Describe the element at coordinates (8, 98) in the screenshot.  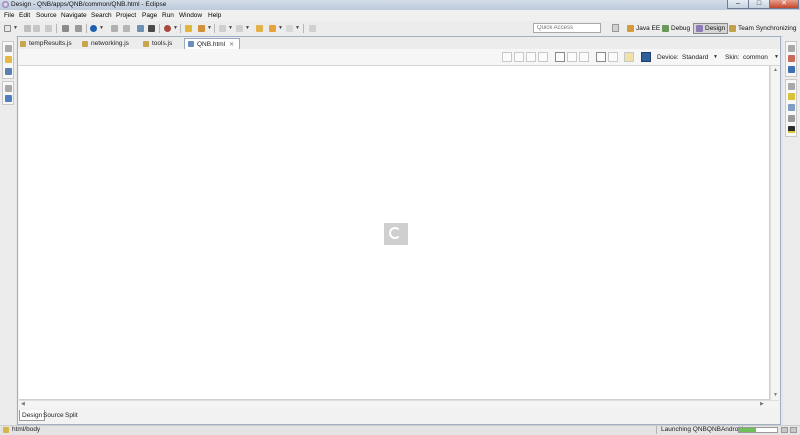
I see `palette-icon` at that location.